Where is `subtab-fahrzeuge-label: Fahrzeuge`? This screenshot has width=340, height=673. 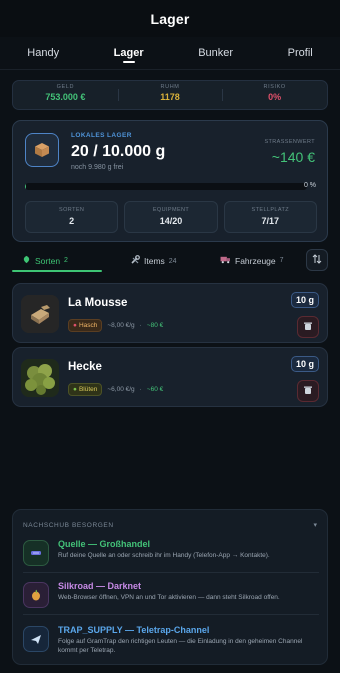
subtab-fahrzeuge-label: Fahrzeuge is located at coordinates (255, 260).